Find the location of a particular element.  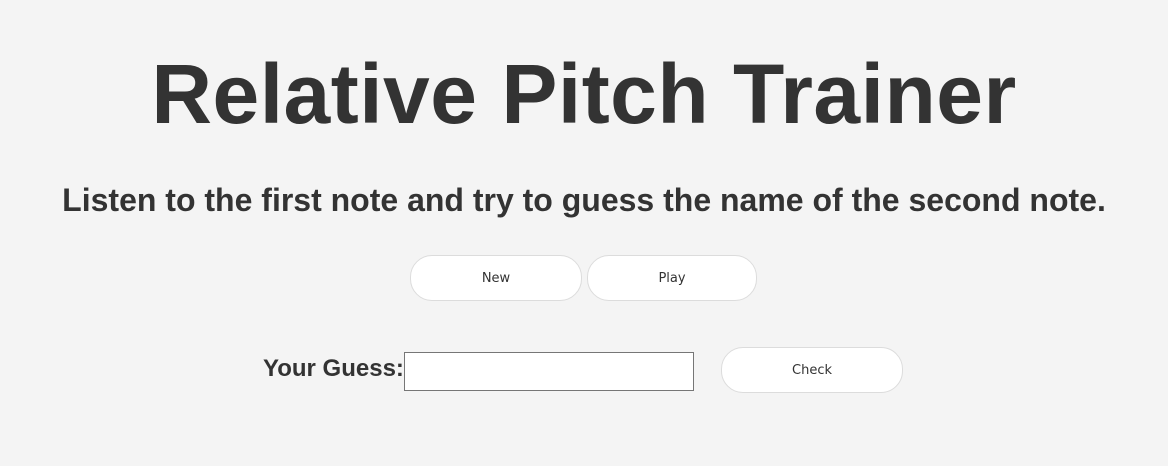

check-button-label: Check is located at coordinates (812, 370).